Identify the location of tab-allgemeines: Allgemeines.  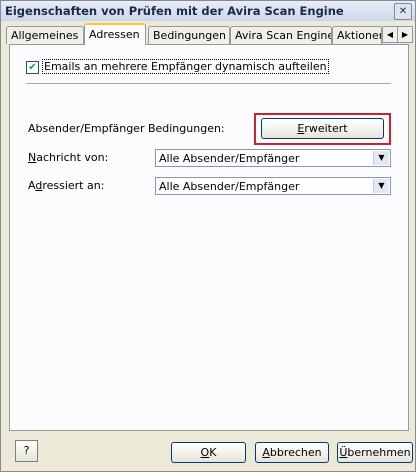
(45, 35).